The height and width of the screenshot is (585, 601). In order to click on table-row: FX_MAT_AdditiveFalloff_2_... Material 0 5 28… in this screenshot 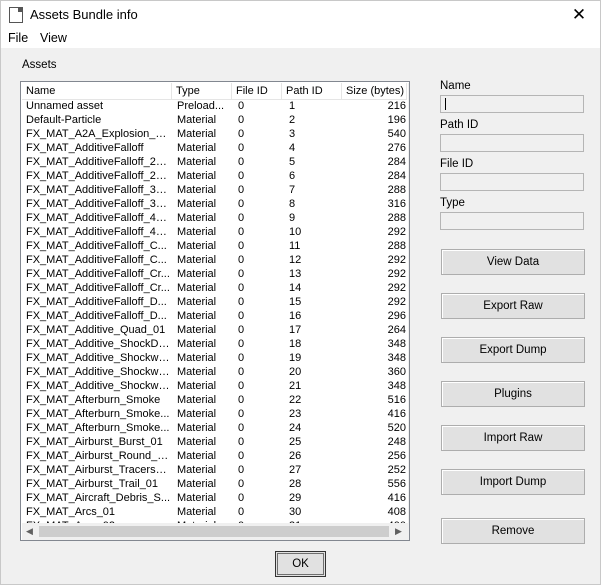, I will do `click(215, 162)`.